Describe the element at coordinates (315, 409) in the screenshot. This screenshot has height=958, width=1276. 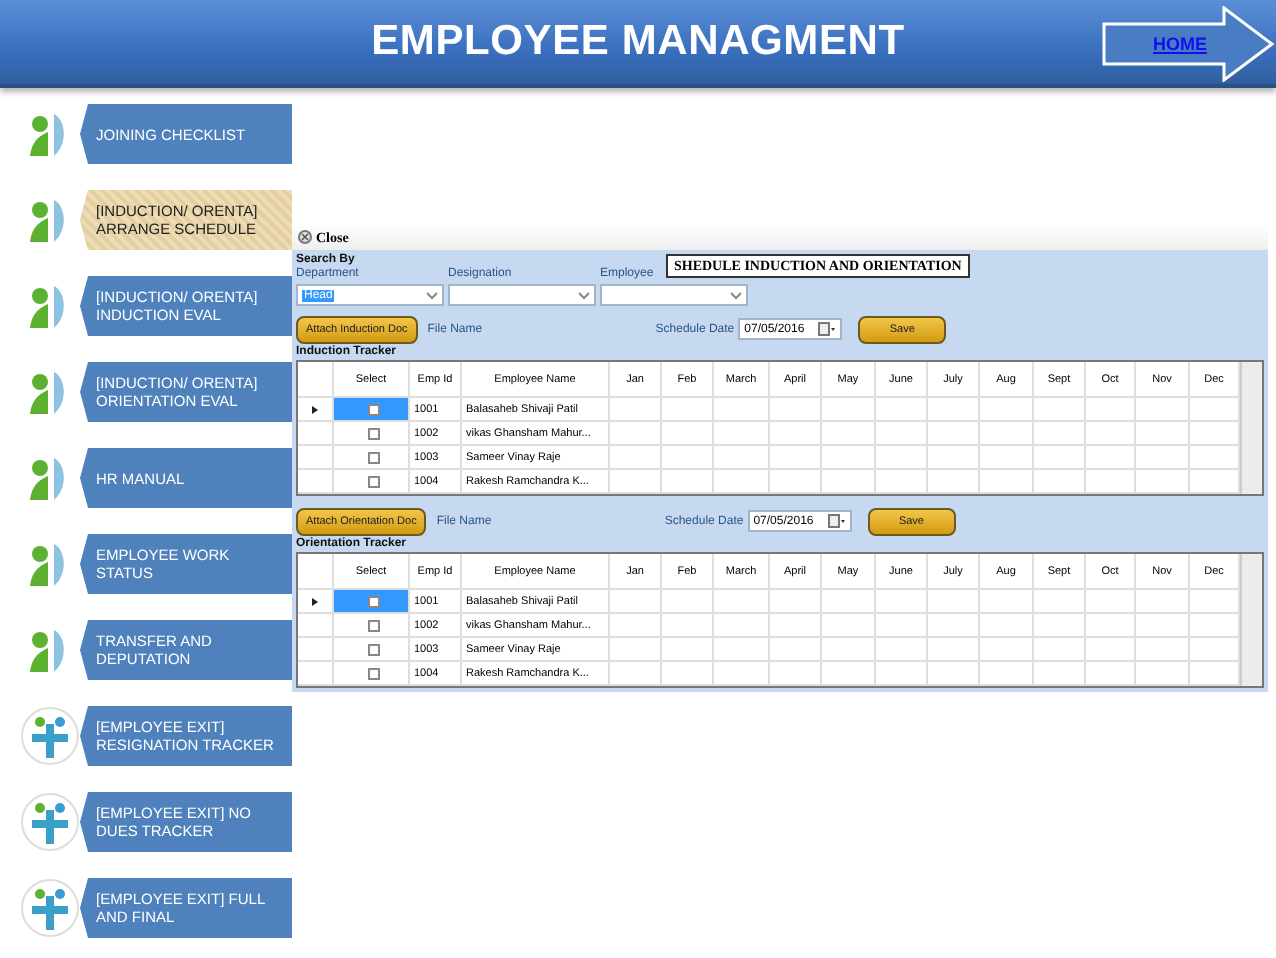
I see `row-pointer-icon` at that location.